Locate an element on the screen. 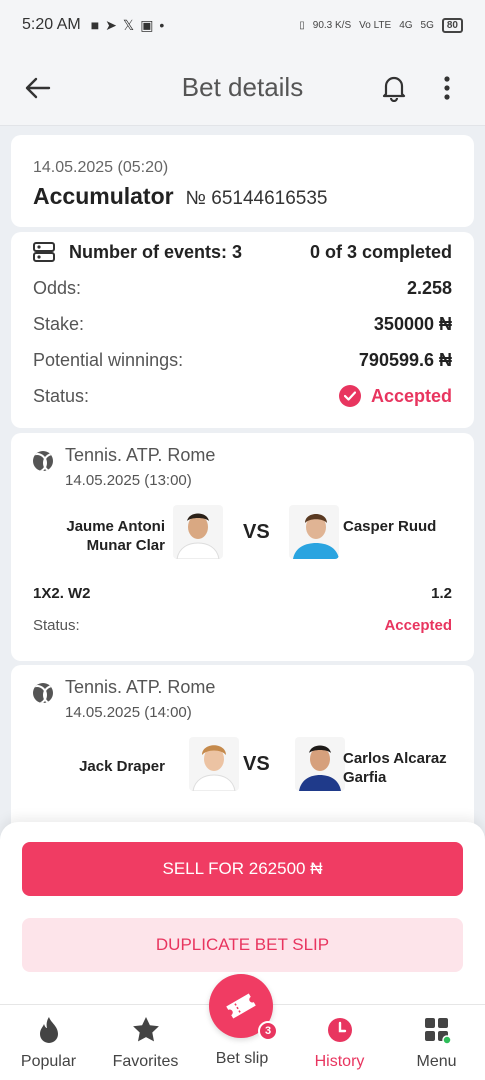 This screenshot has width=485, height=1080. system-icons: ▯ 90.3 K/S Vo LTE 4G 5G 80 is located at coordinates (381, 25).